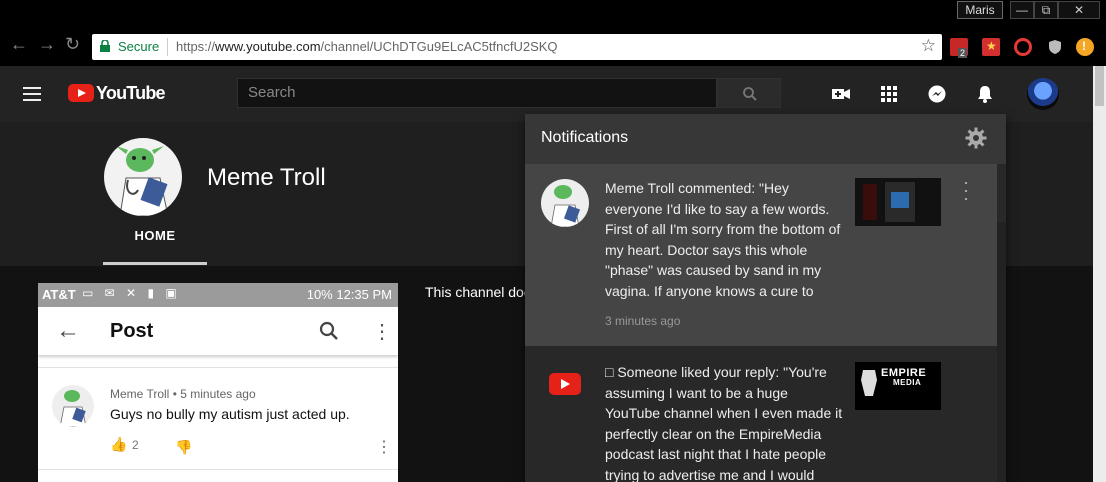 Image resolution: width=1106 pixels, height=482 pixels. What do you see at coordinates (384, 447) in the screenshot?
I see `comment-more-icon: ⋮` at bounding box center [384, 447].